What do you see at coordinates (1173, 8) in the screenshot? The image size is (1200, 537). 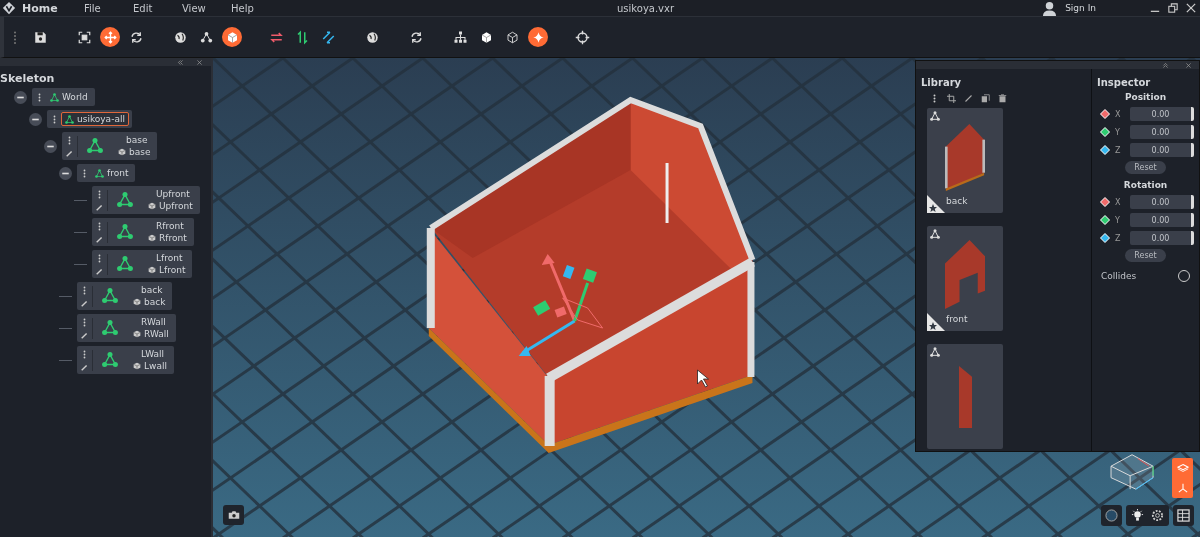 I see `restore-icon` at bounding box center [1173, 8].